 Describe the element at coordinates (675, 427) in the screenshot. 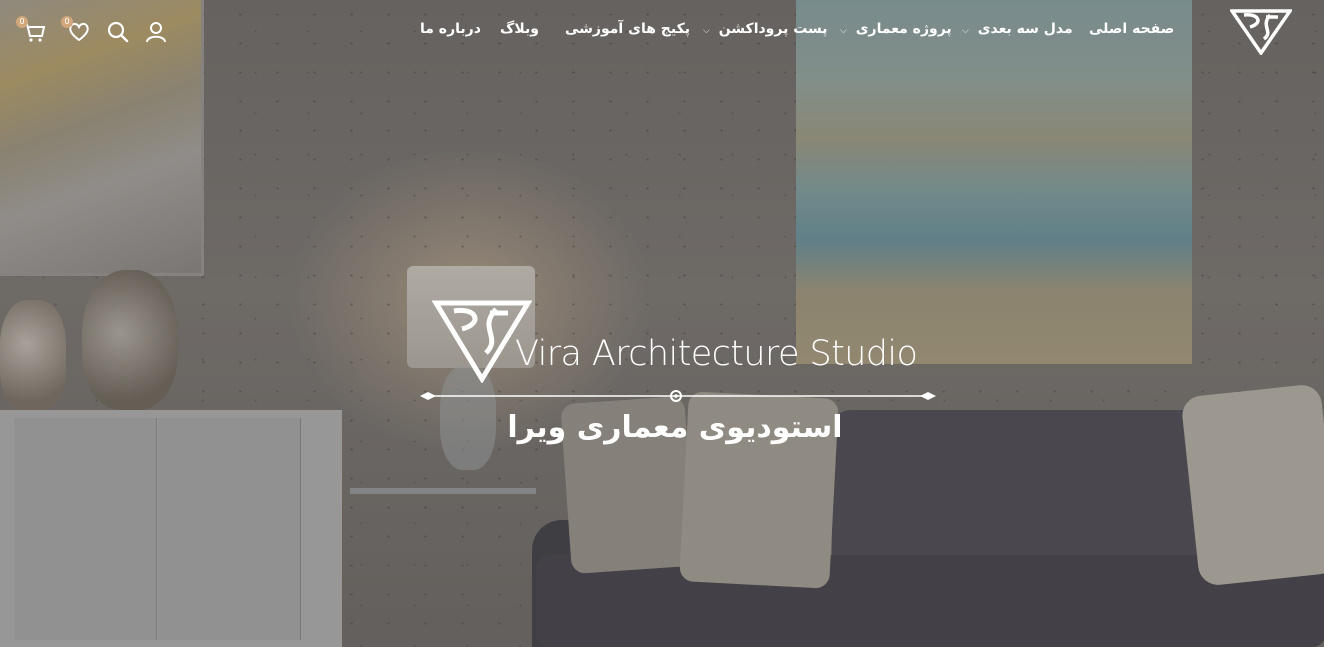

I see `hero-subtitle: استودیوی معماری ویرا` at that location.